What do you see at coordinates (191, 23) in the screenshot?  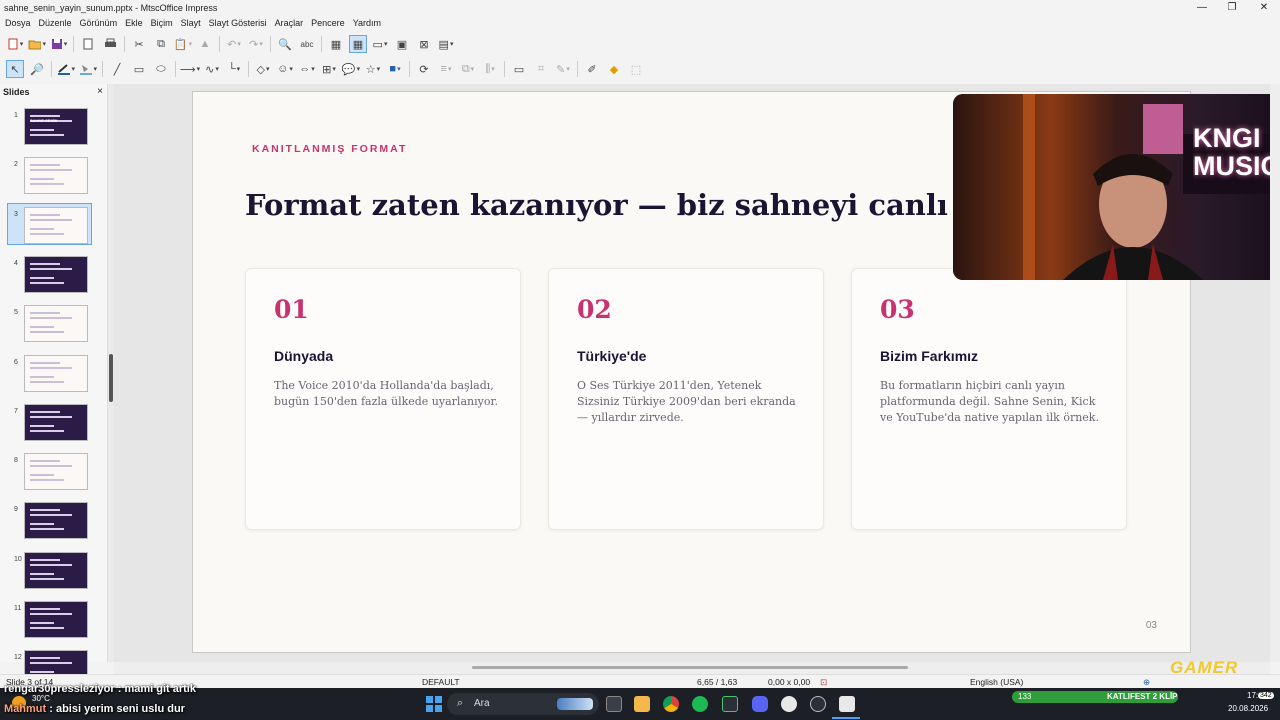 I see `menu-slide: Slayt` at bounding box center [191, 23].